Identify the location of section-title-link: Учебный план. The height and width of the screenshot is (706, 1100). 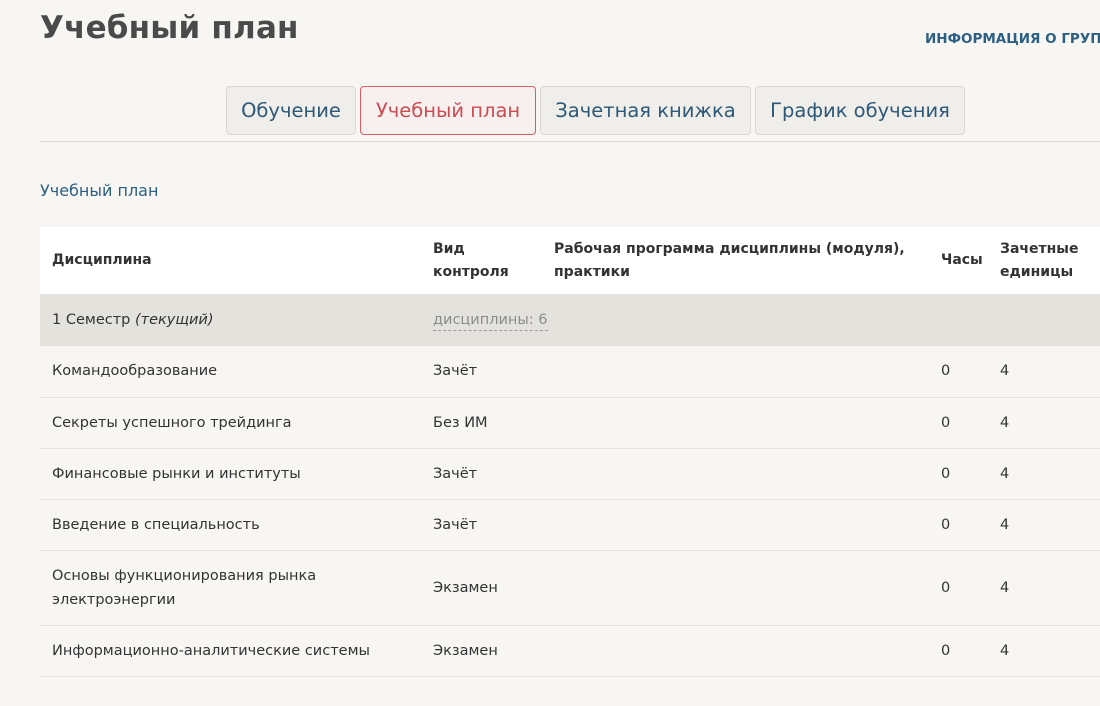
(99, 190).